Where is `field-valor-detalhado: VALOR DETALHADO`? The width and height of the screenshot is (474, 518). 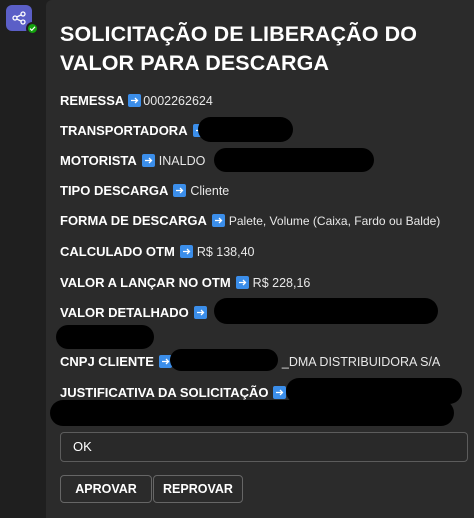 field-valor-detalhado: VALOR DETALHADO is located at coordinates (135, 312).